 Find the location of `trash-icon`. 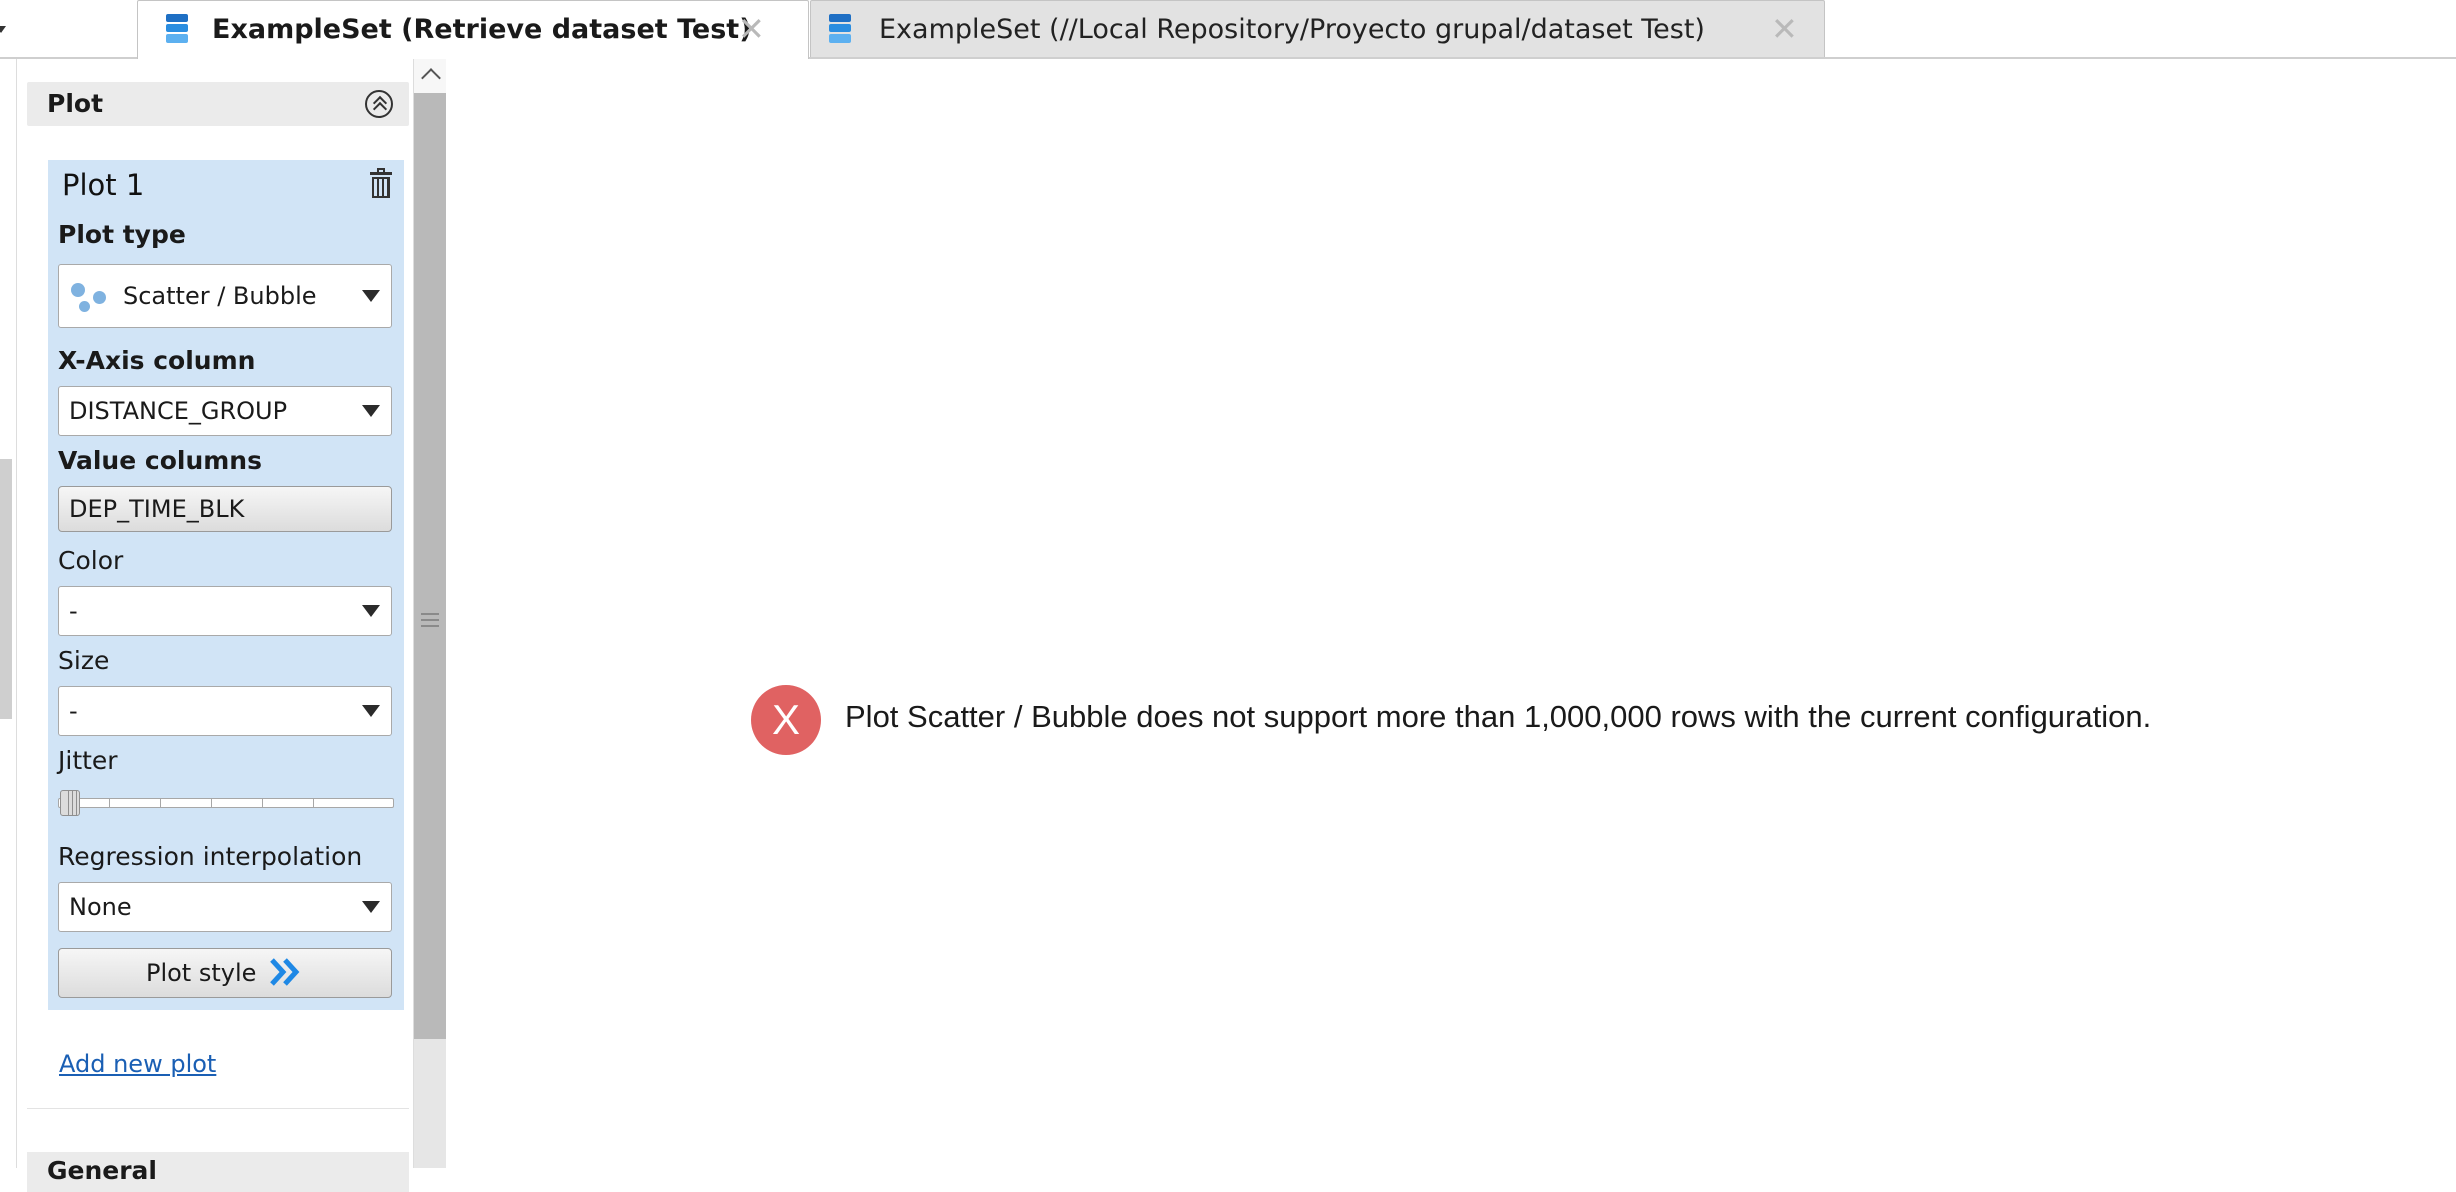

trash-icon is located at coordinates (381, 183).